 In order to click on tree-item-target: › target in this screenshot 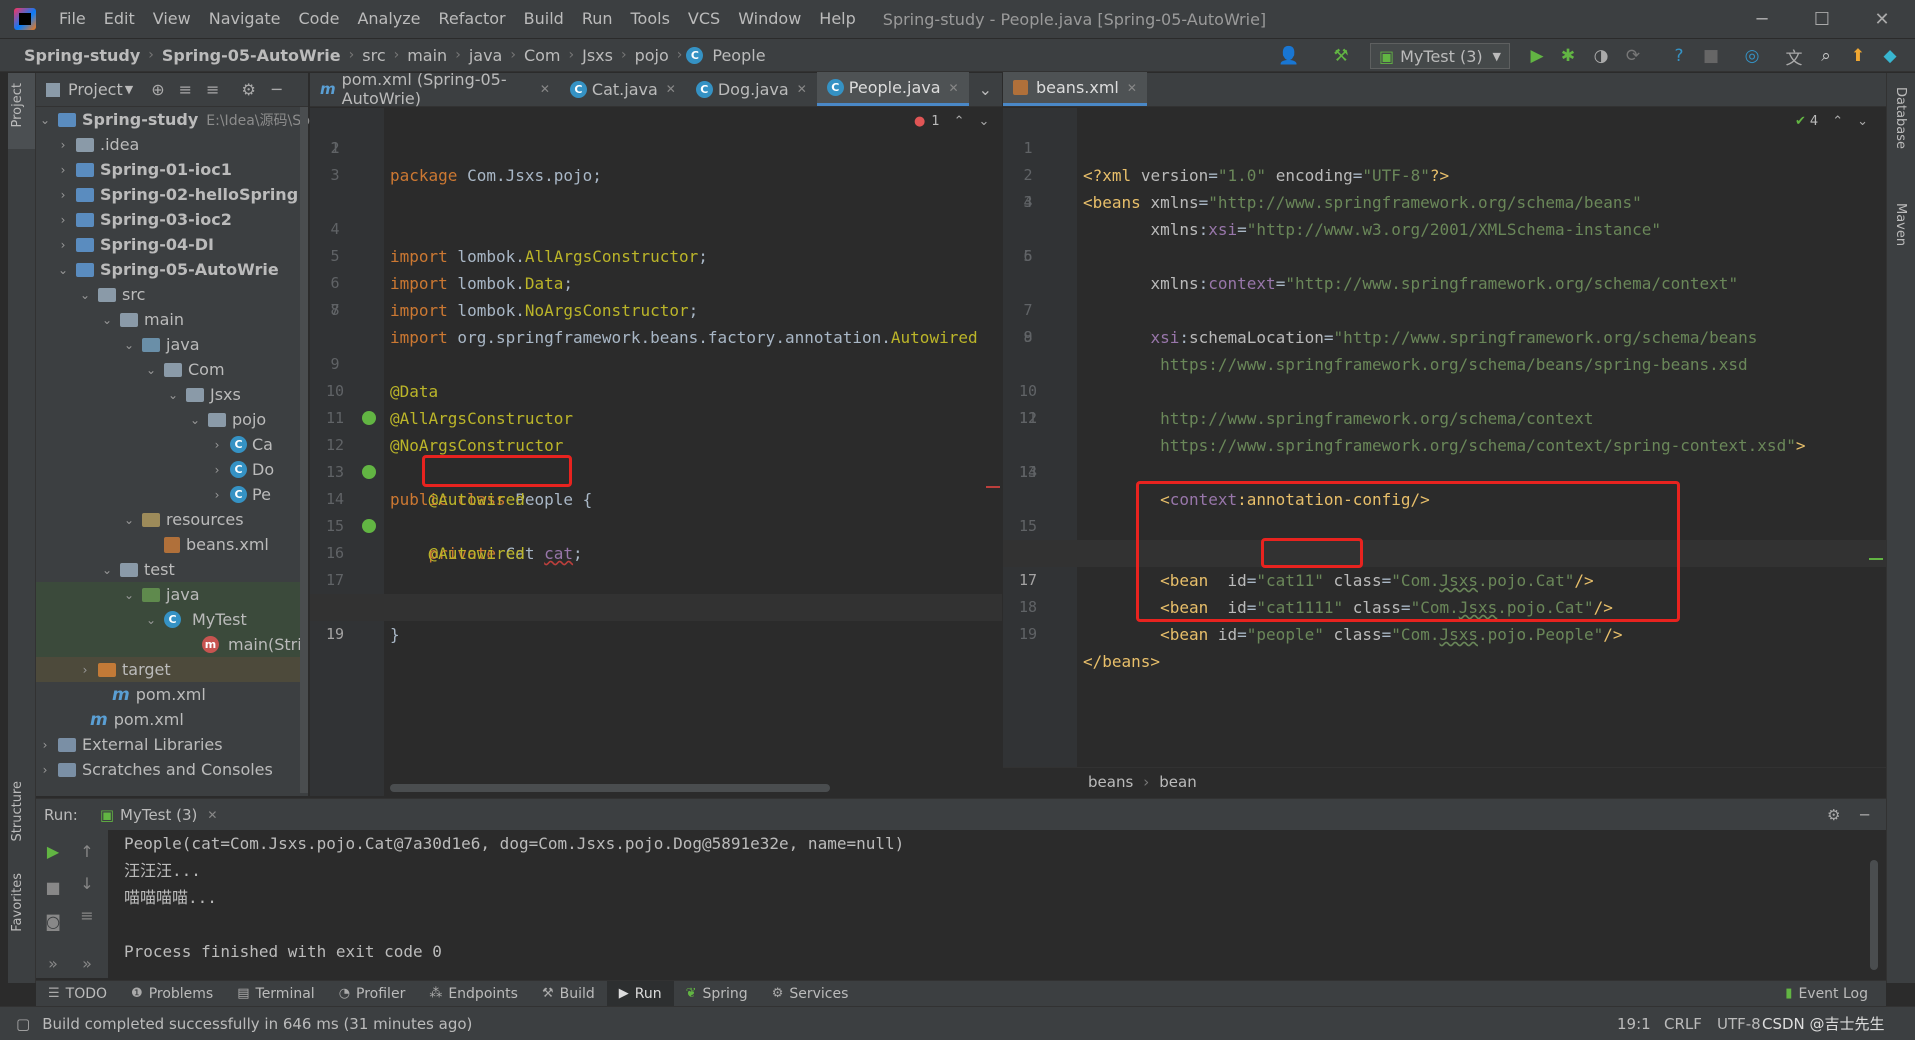, I will do `click(172, 669)`.